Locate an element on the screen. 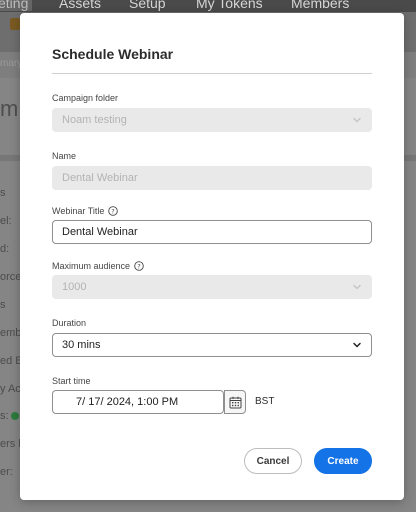 The image size is (416, 512). start-time-value: 7/ 17/ 2024, 1:00 PM is located at coordinates (127, 402).